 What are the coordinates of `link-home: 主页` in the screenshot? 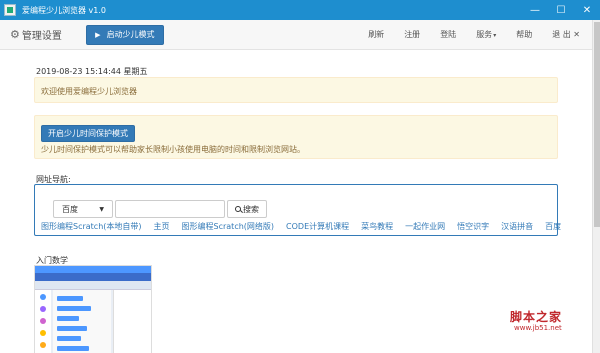 It's located at (162, 226).